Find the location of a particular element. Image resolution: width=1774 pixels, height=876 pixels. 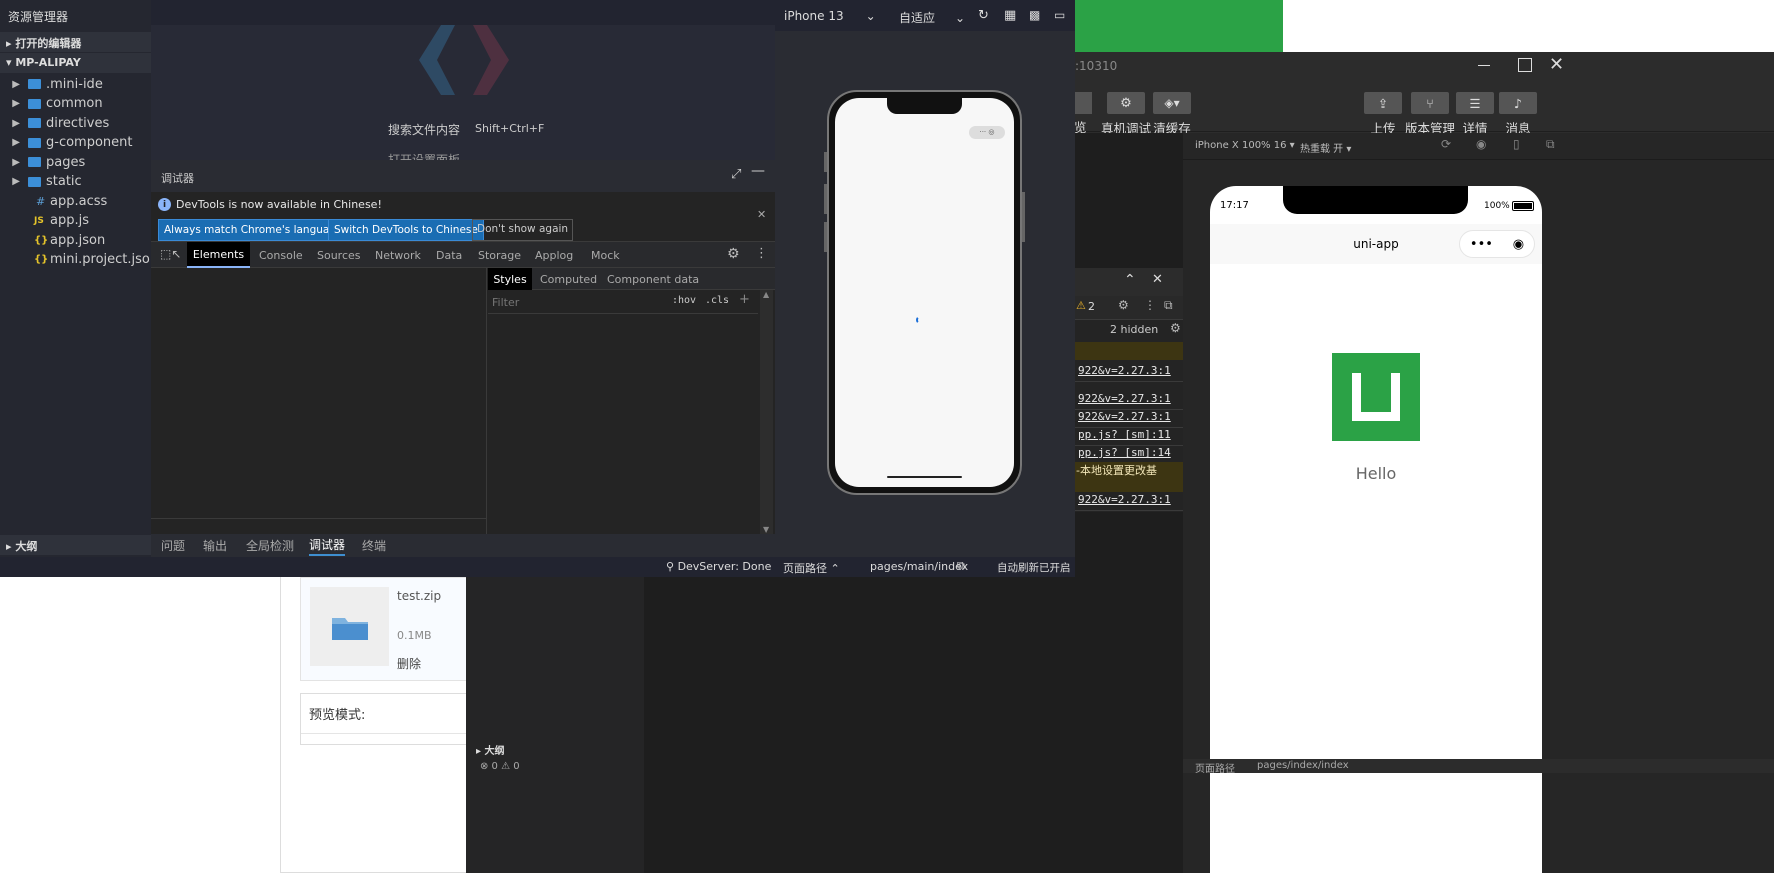

path-label: 页面路径 ⌃ is located at coordinates (811, 568).